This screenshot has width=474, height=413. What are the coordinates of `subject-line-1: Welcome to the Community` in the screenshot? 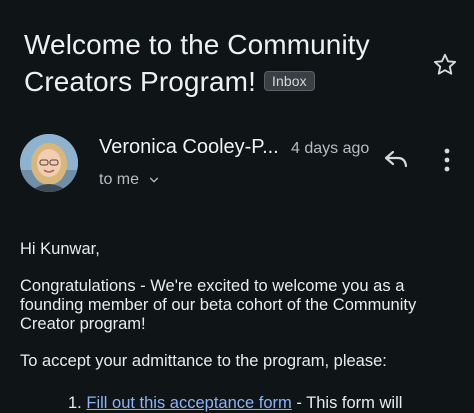 It's located at (197, 44).